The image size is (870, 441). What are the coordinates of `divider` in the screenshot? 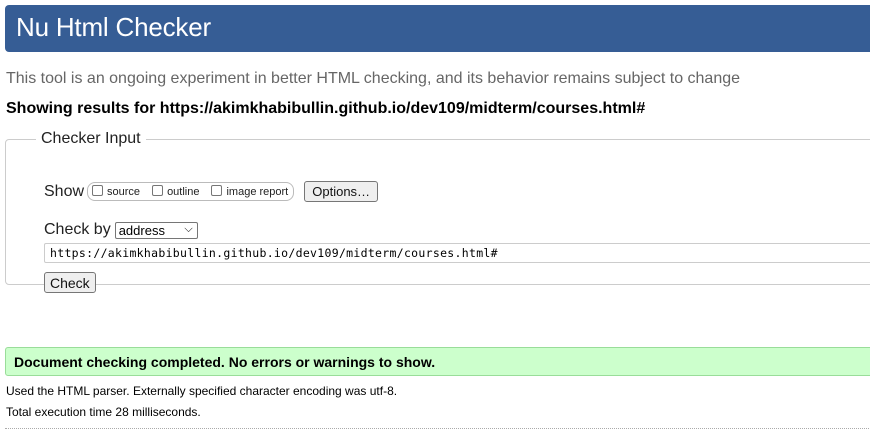 It's located at (437, 428).